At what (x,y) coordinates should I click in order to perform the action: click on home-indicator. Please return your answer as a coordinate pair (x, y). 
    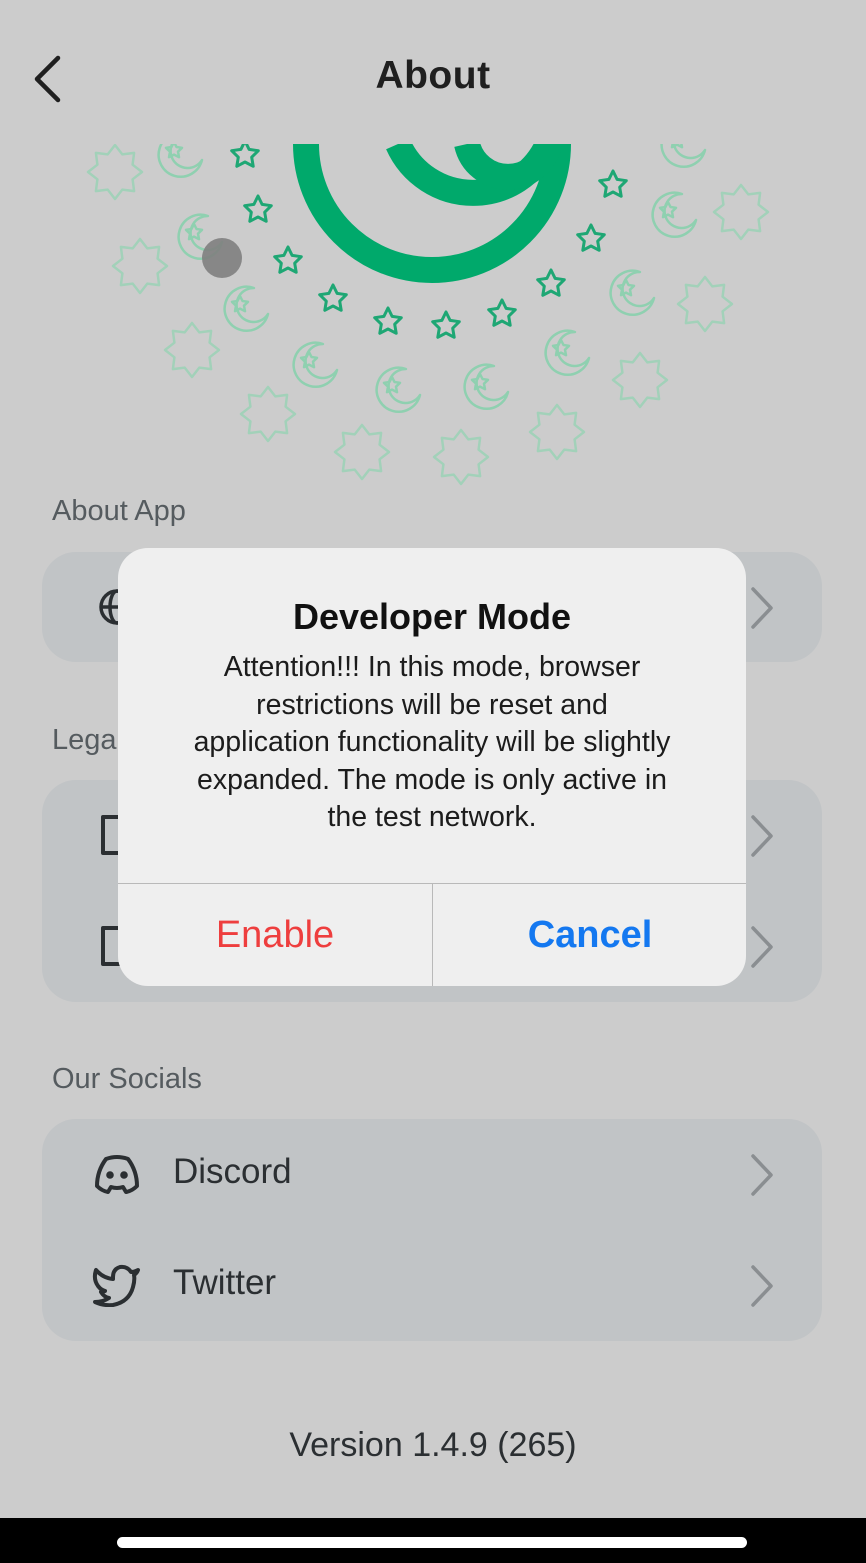
    Looking at the image, I should click on (432, 1542).